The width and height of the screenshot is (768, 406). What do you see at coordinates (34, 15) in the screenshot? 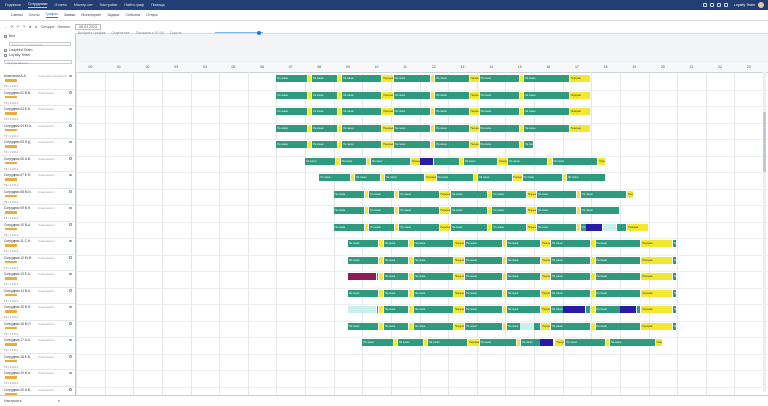
I see `subnav-tab: Слоты` at bounding box center [34, 15].